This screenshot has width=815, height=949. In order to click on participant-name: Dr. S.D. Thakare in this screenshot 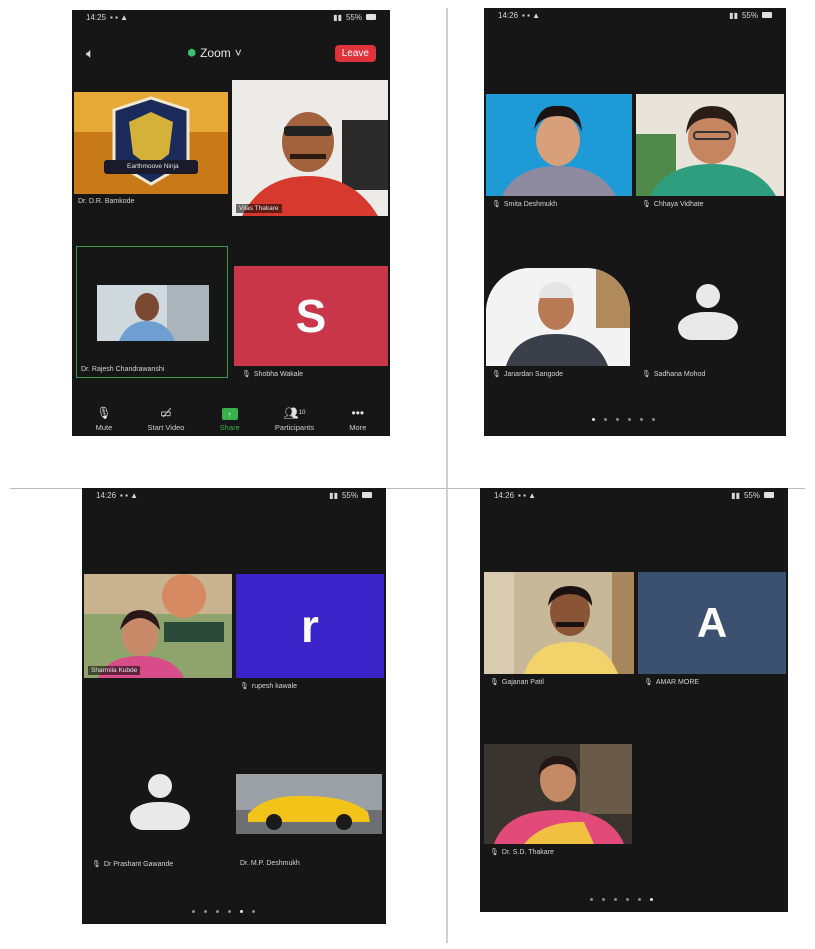, I will do `click(527, 852)`.